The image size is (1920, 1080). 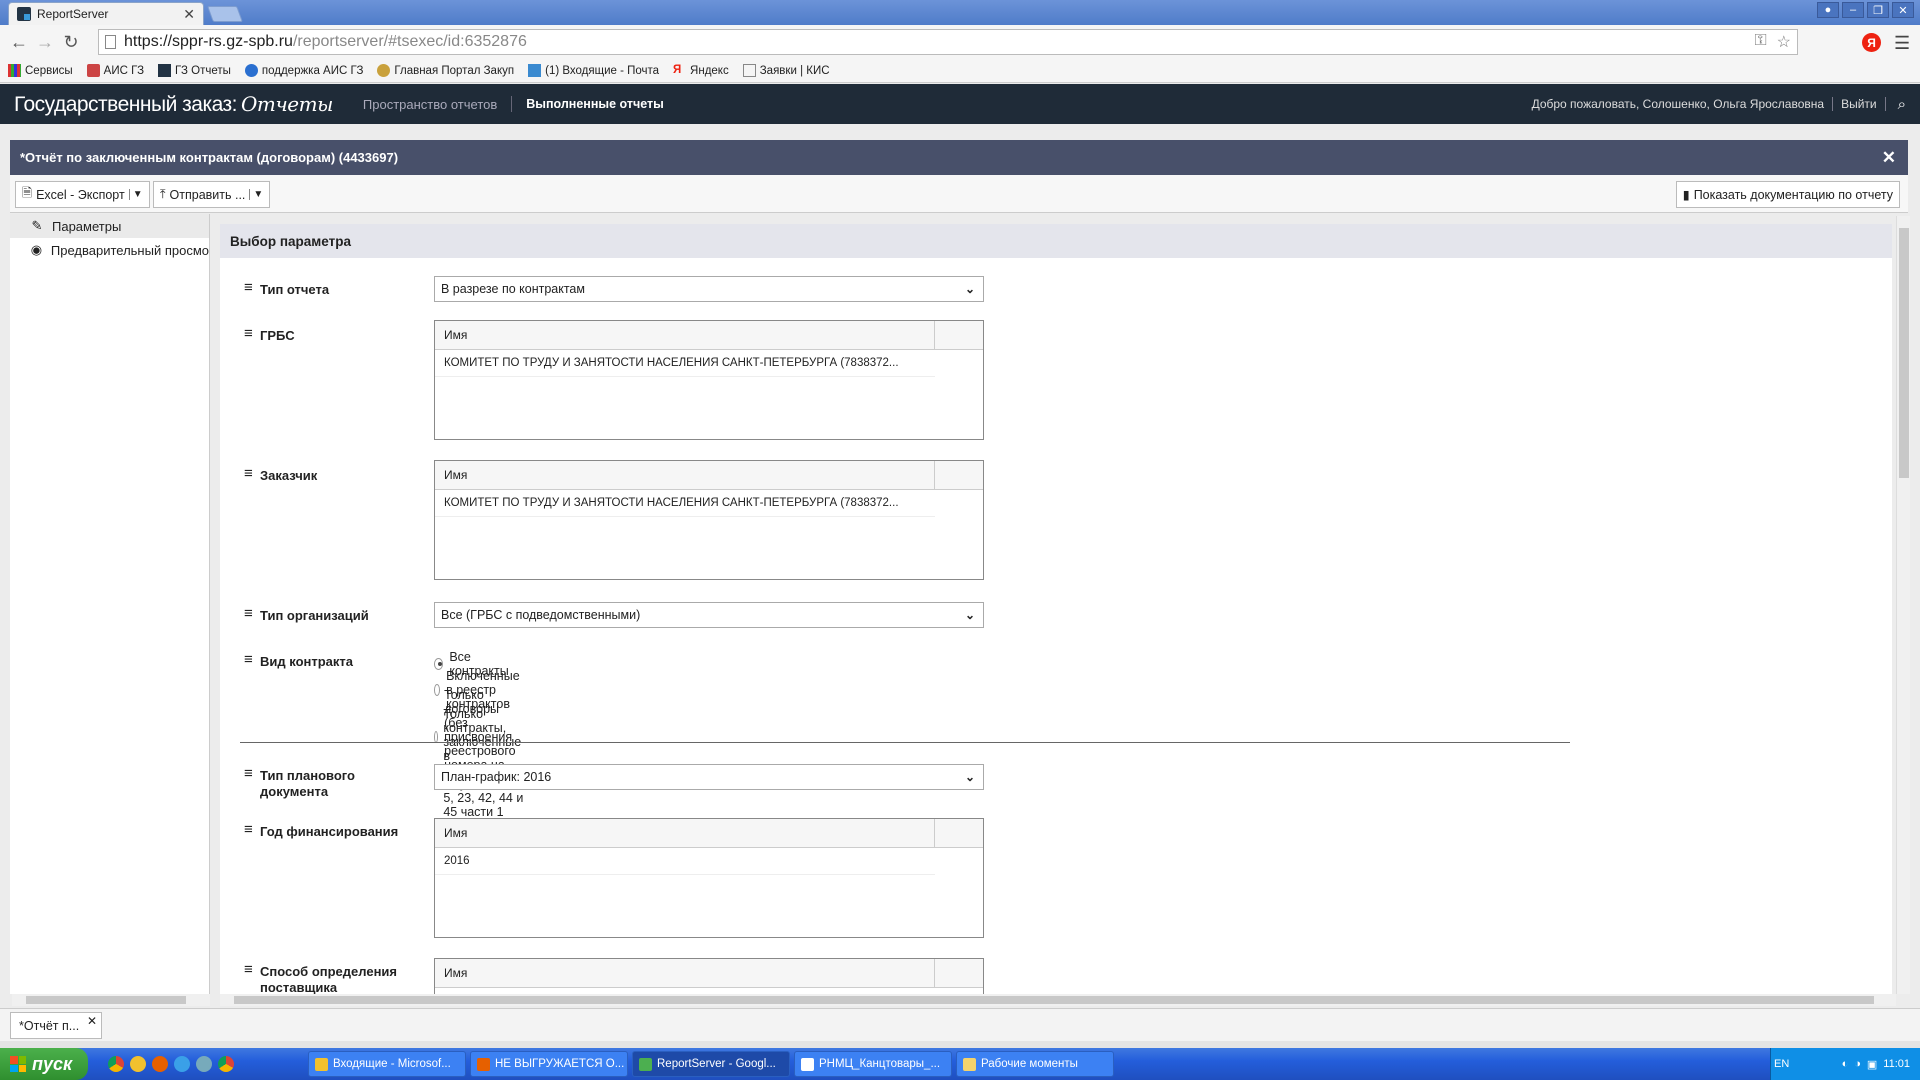 I want to click on firefox-icon, so click(x=160, y=1064).